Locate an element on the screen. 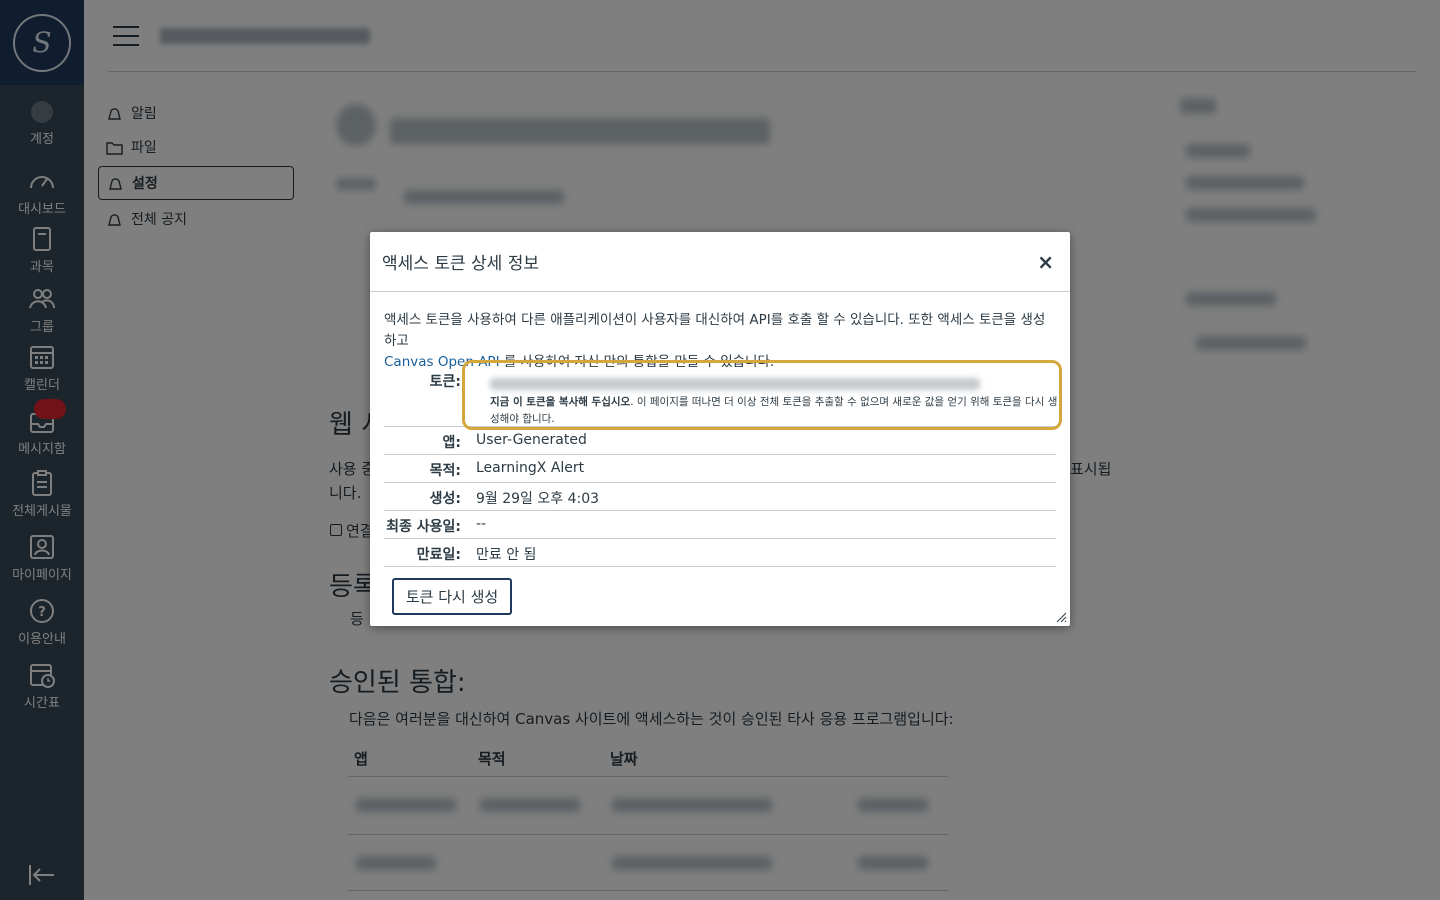 The width and height of the screenshot is (1440, 900). created-value: 9월 29일 오후 4:03 is located at coordinates (538, 499).